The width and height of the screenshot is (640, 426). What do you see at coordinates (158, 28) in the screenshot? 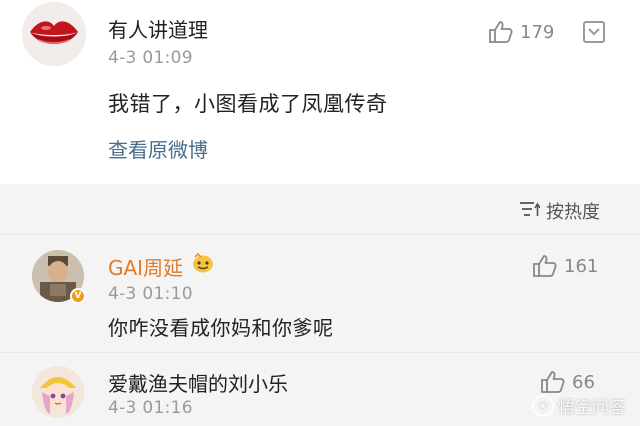
I see `comment-username: 有人讲道理` at bounding box center [158, 28].